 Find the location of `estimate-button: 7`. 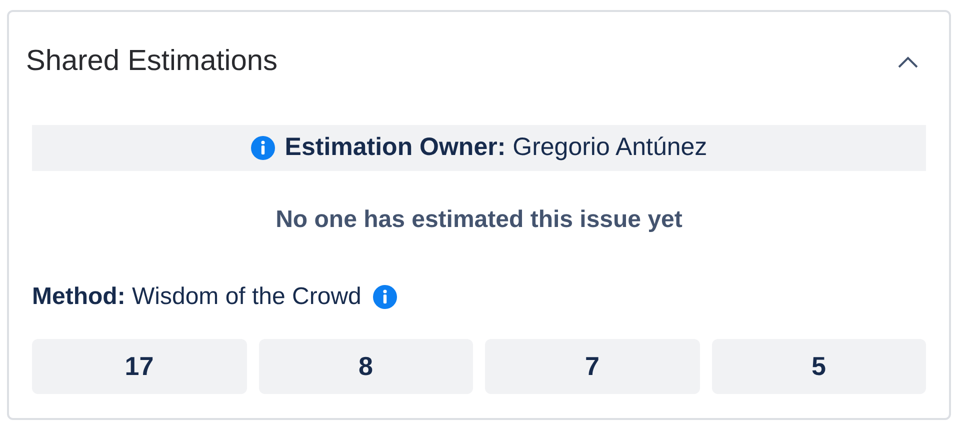

estimate-button: 7 is located at coordinates (592, 366).